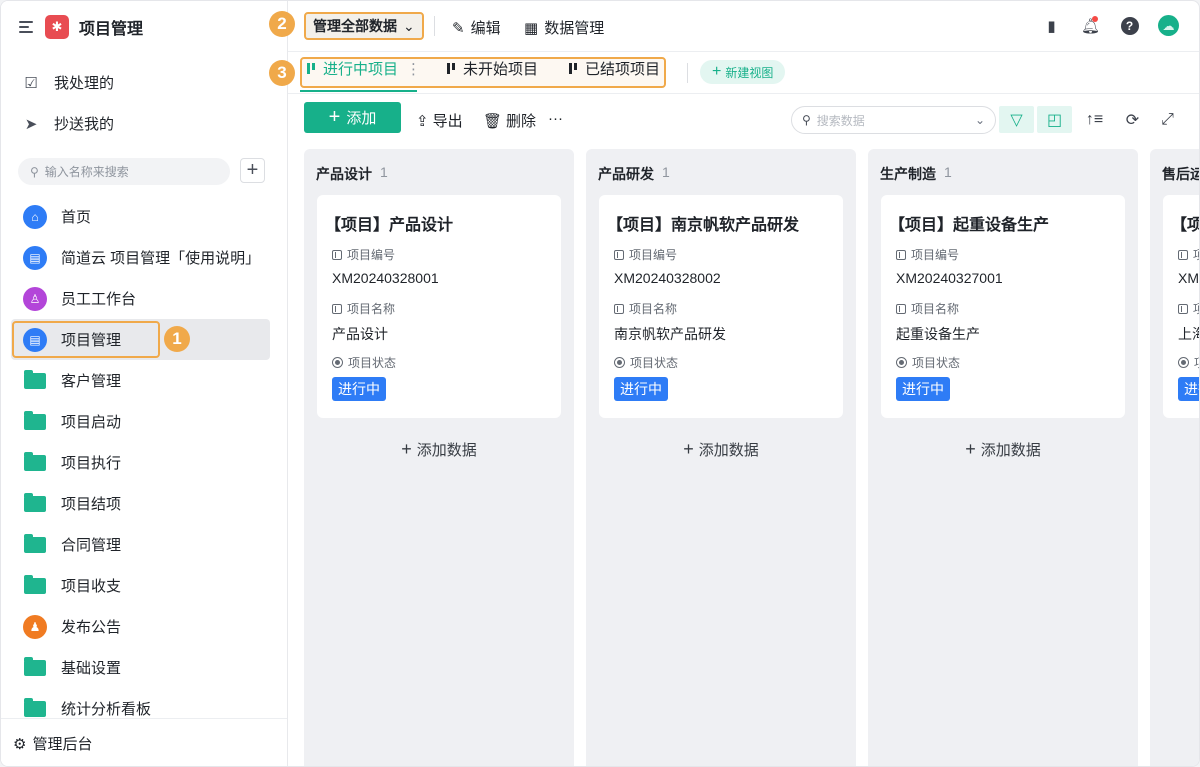  I want to click on project-code: XM2, so click(1188, 278).